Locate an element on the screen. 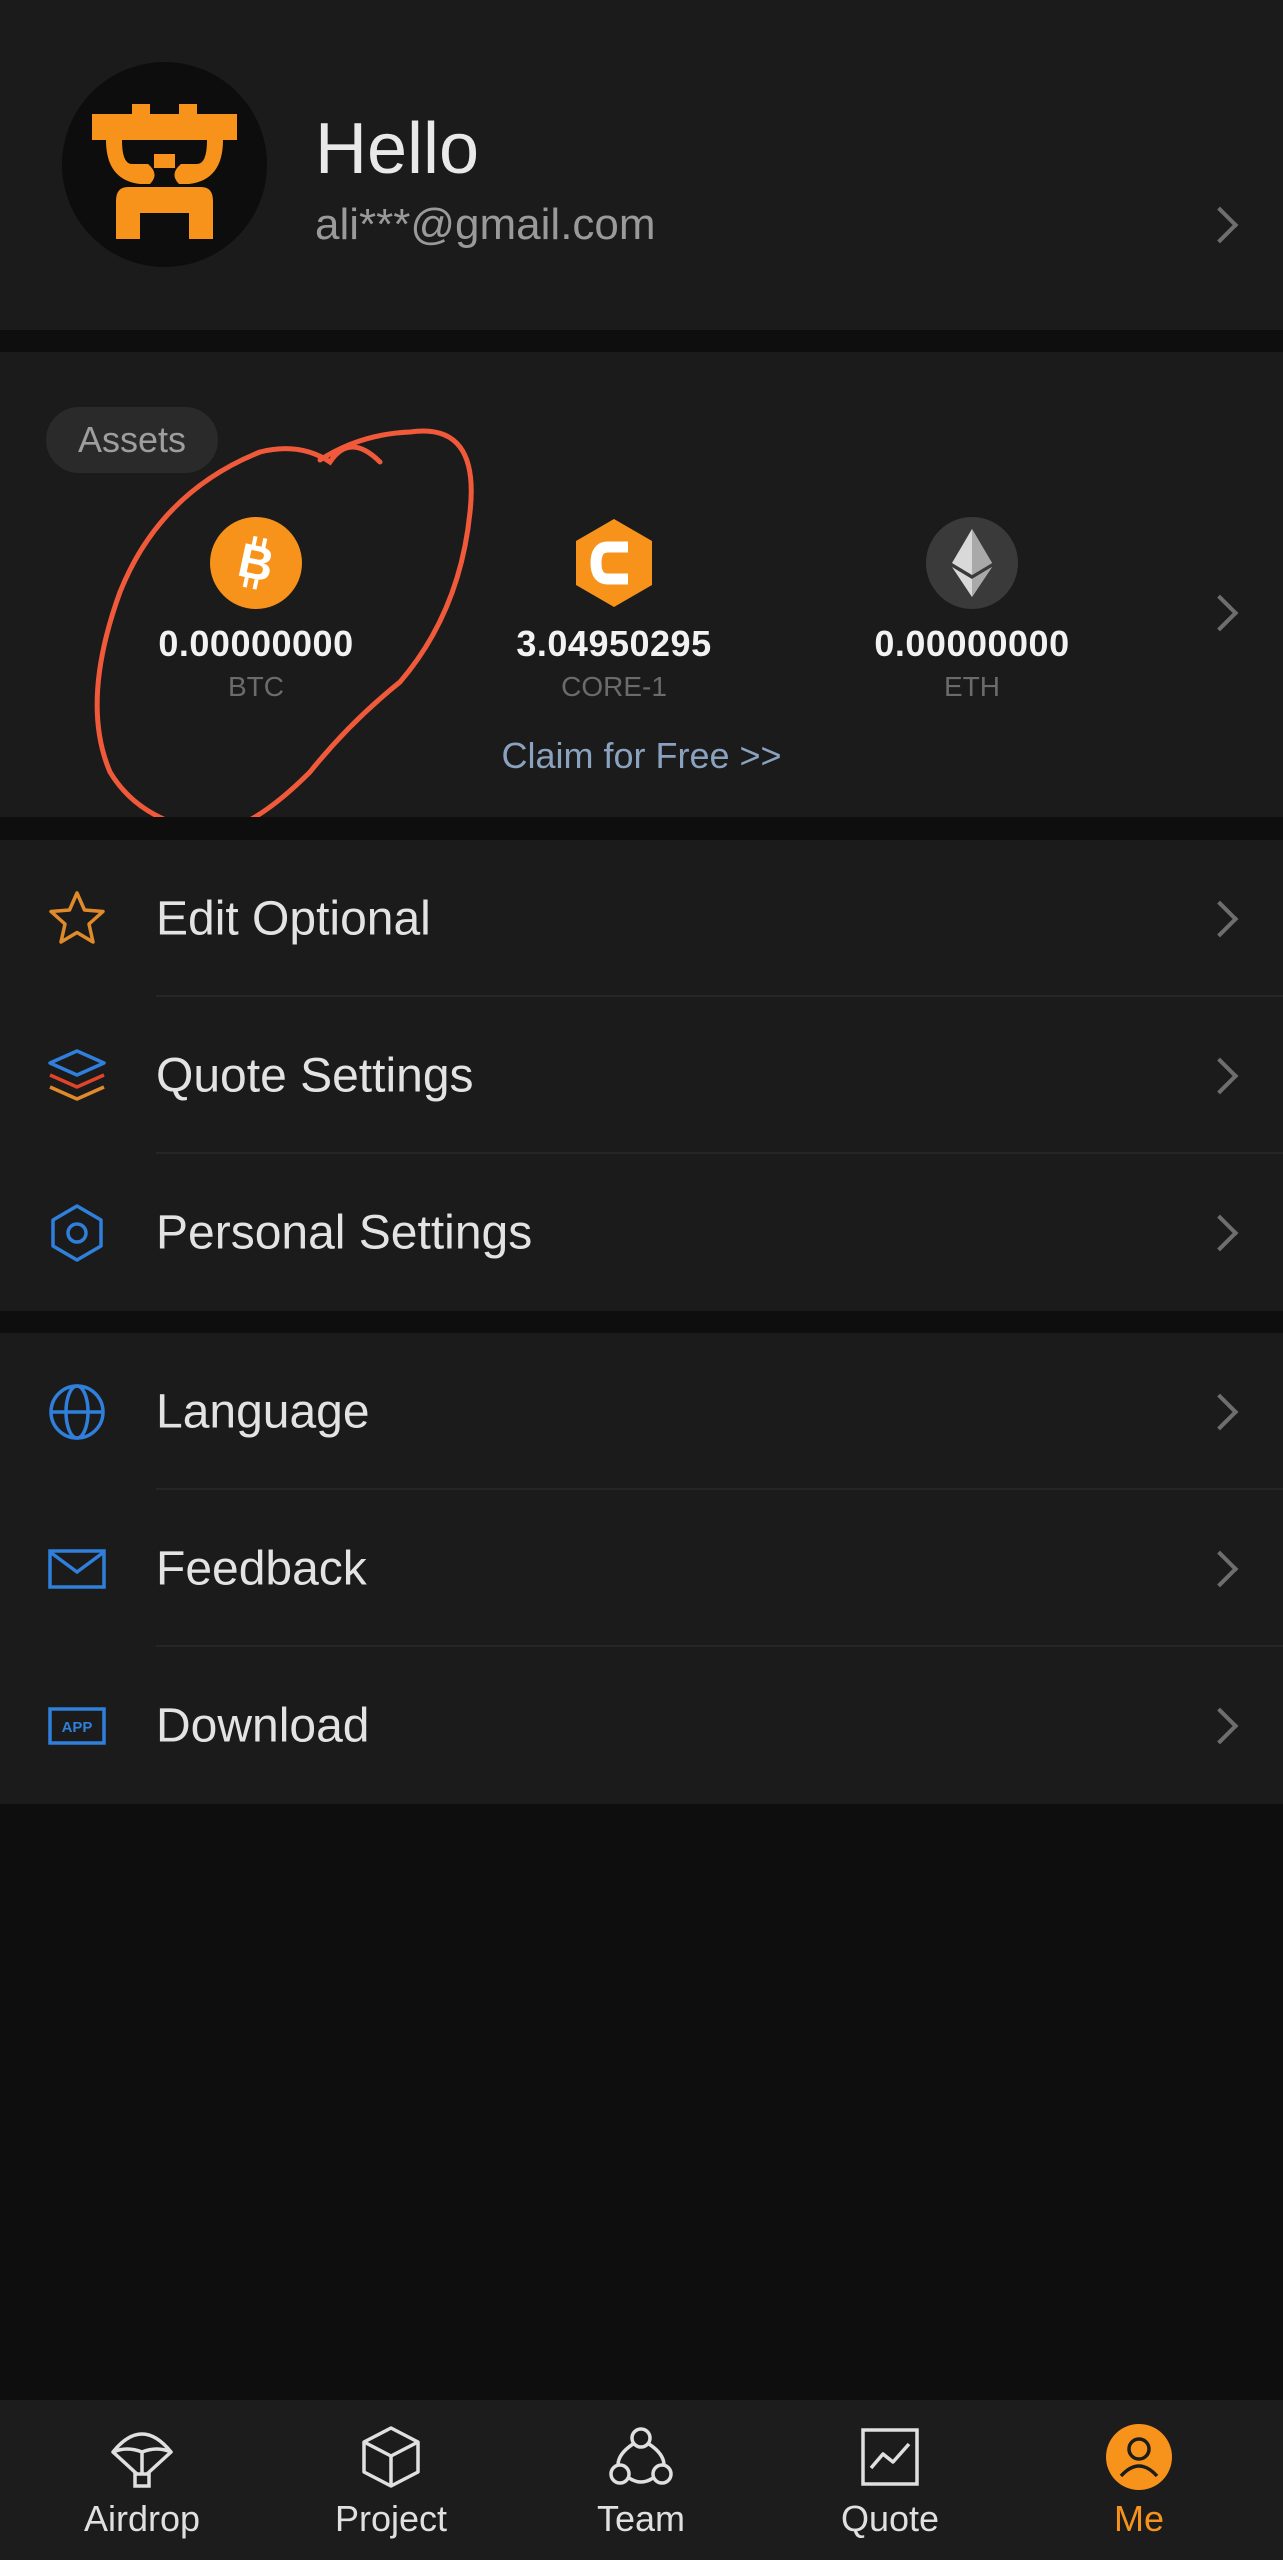  core-amount: 3.04950295 is located at coordinates (614, 643).